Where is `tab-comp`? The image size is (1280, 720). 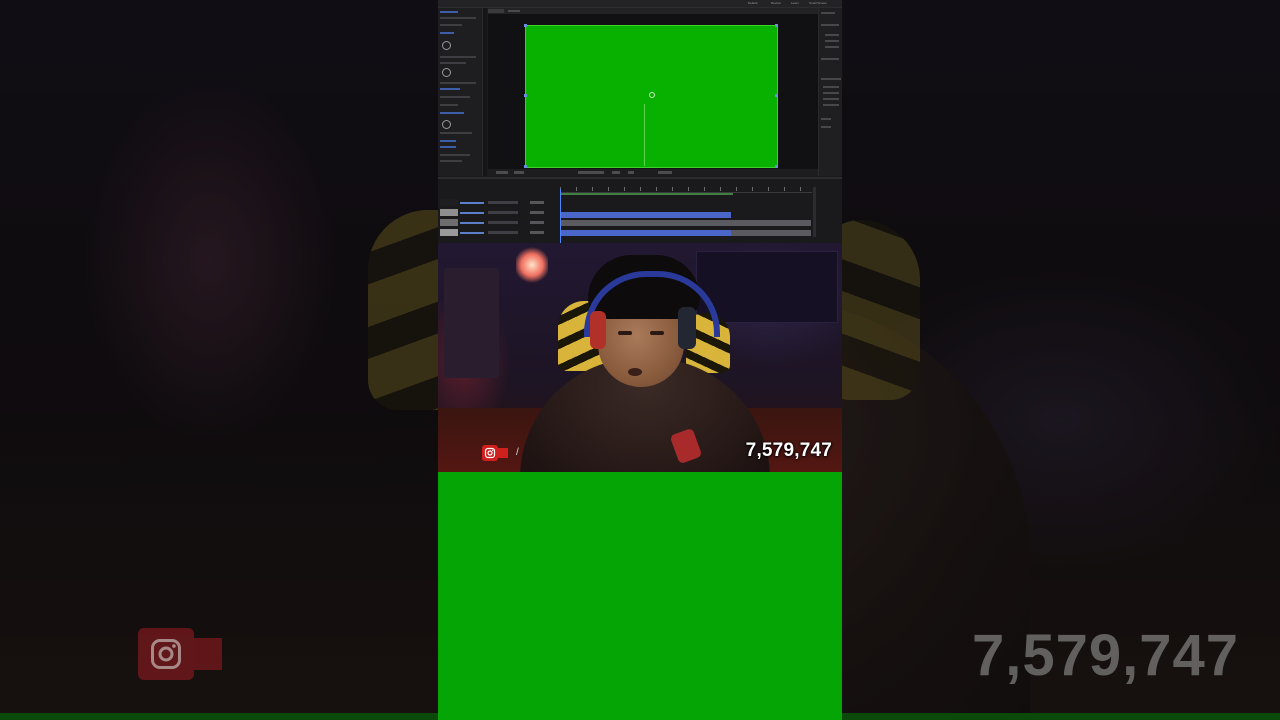 tab-comp is located at coordinates (496, 11).